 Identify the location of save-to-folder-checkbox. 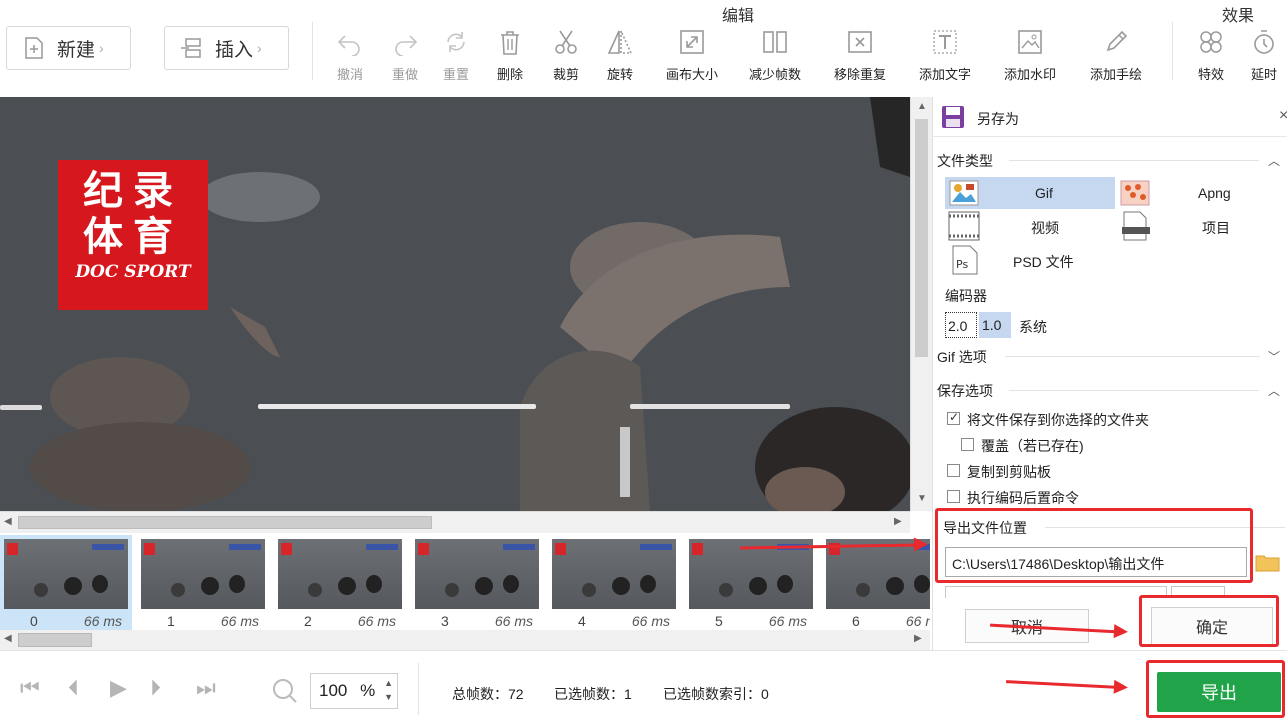
(953, 417).